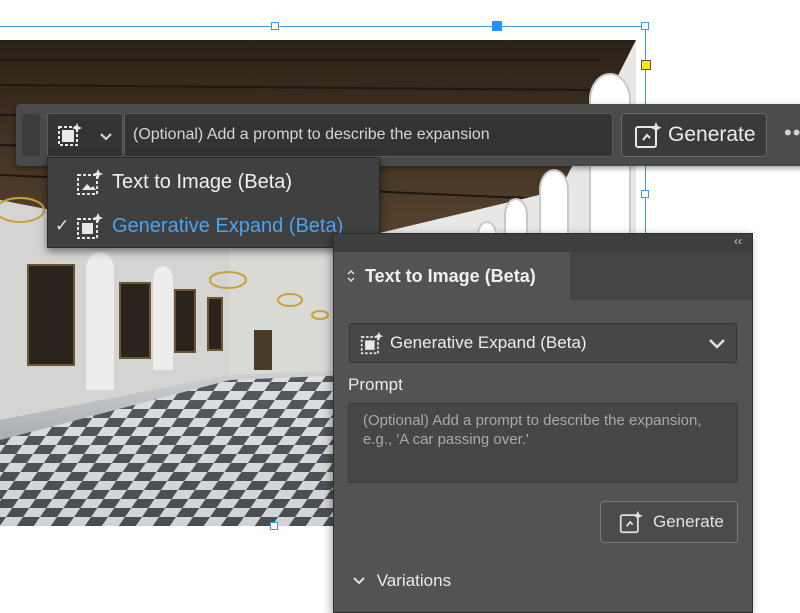 The height and width of the screenshot is (613, 800). What do you see at coordinates (351, 276) in the screenshot?
I see `up-down-arrows-icon` at bounding box center [351, 276].